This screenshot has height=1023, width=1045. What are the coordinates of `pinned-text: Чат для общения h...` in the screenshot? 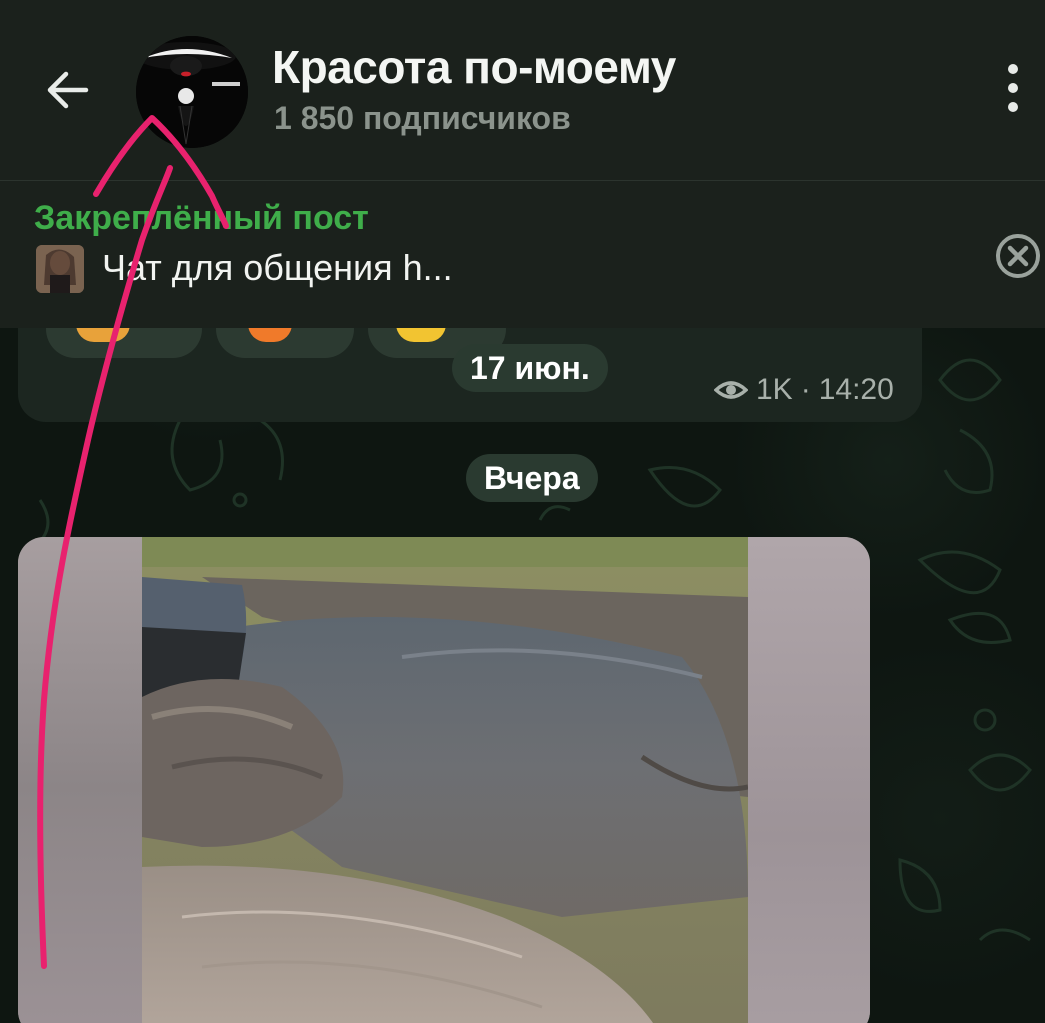 It's located at (277, 267).